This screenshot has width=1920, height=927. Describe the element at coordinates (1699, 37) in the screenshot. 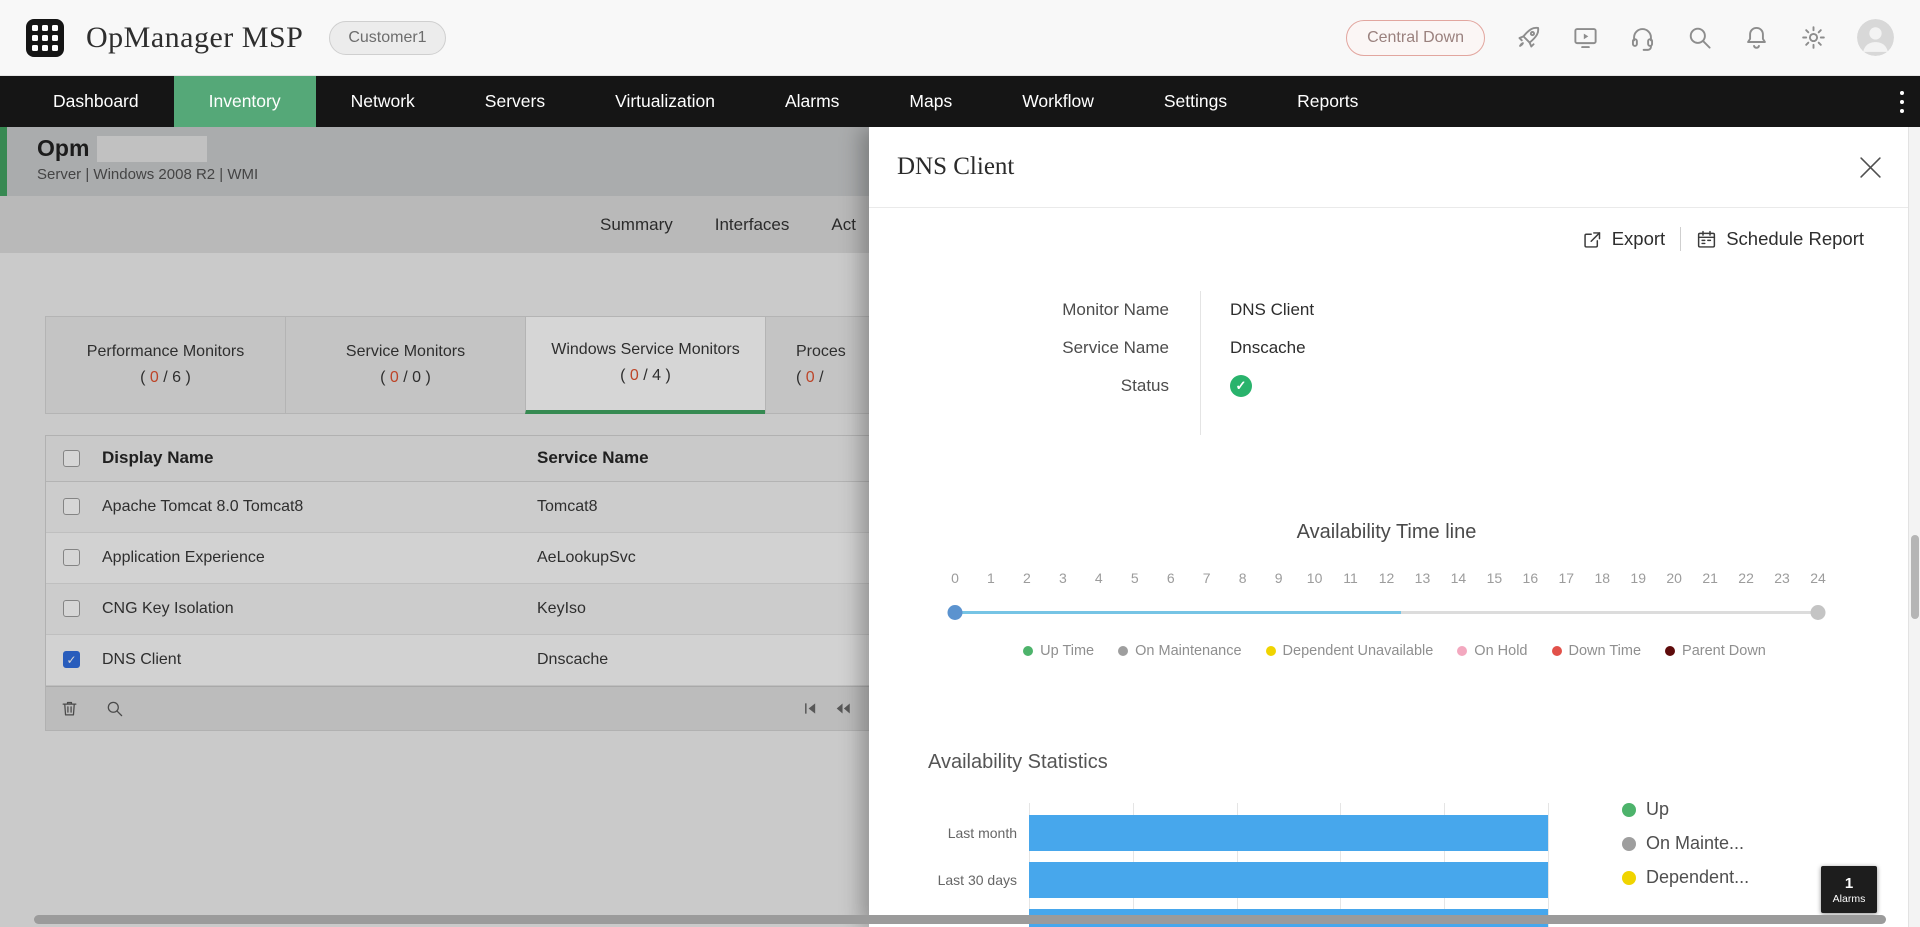

I see `search-icon` at that location.